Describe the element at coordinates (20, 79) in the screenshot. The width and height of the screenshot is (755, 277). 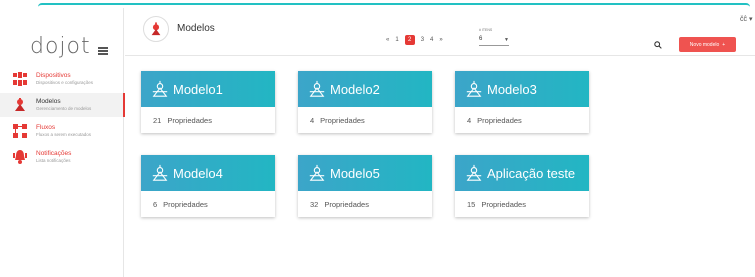
I see `devices-icon` at that location.